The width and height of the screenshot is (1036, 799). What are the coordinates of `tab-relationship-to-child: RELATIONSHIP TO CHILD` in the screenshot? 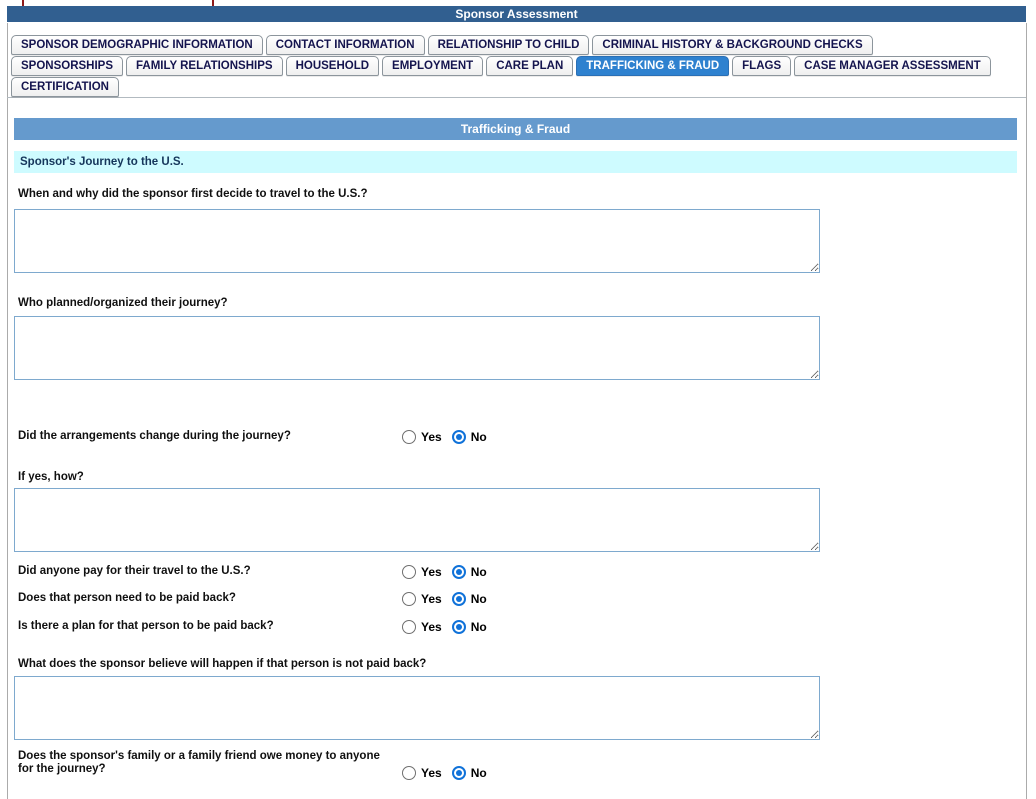 It's located at (508, 45).